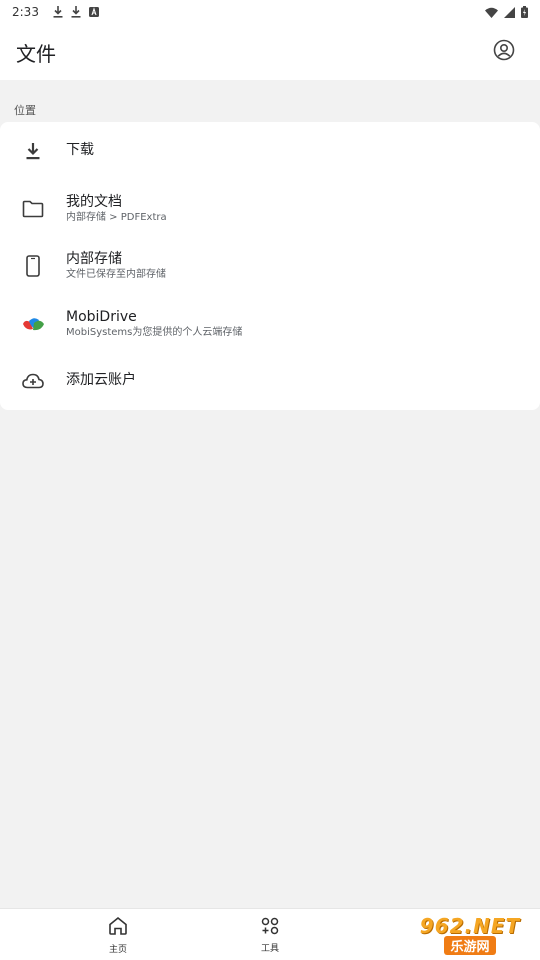 Image resolution: width=540 pixels, height=960 pixels. I want to click on nav-home: 主页, so click(118, 934).